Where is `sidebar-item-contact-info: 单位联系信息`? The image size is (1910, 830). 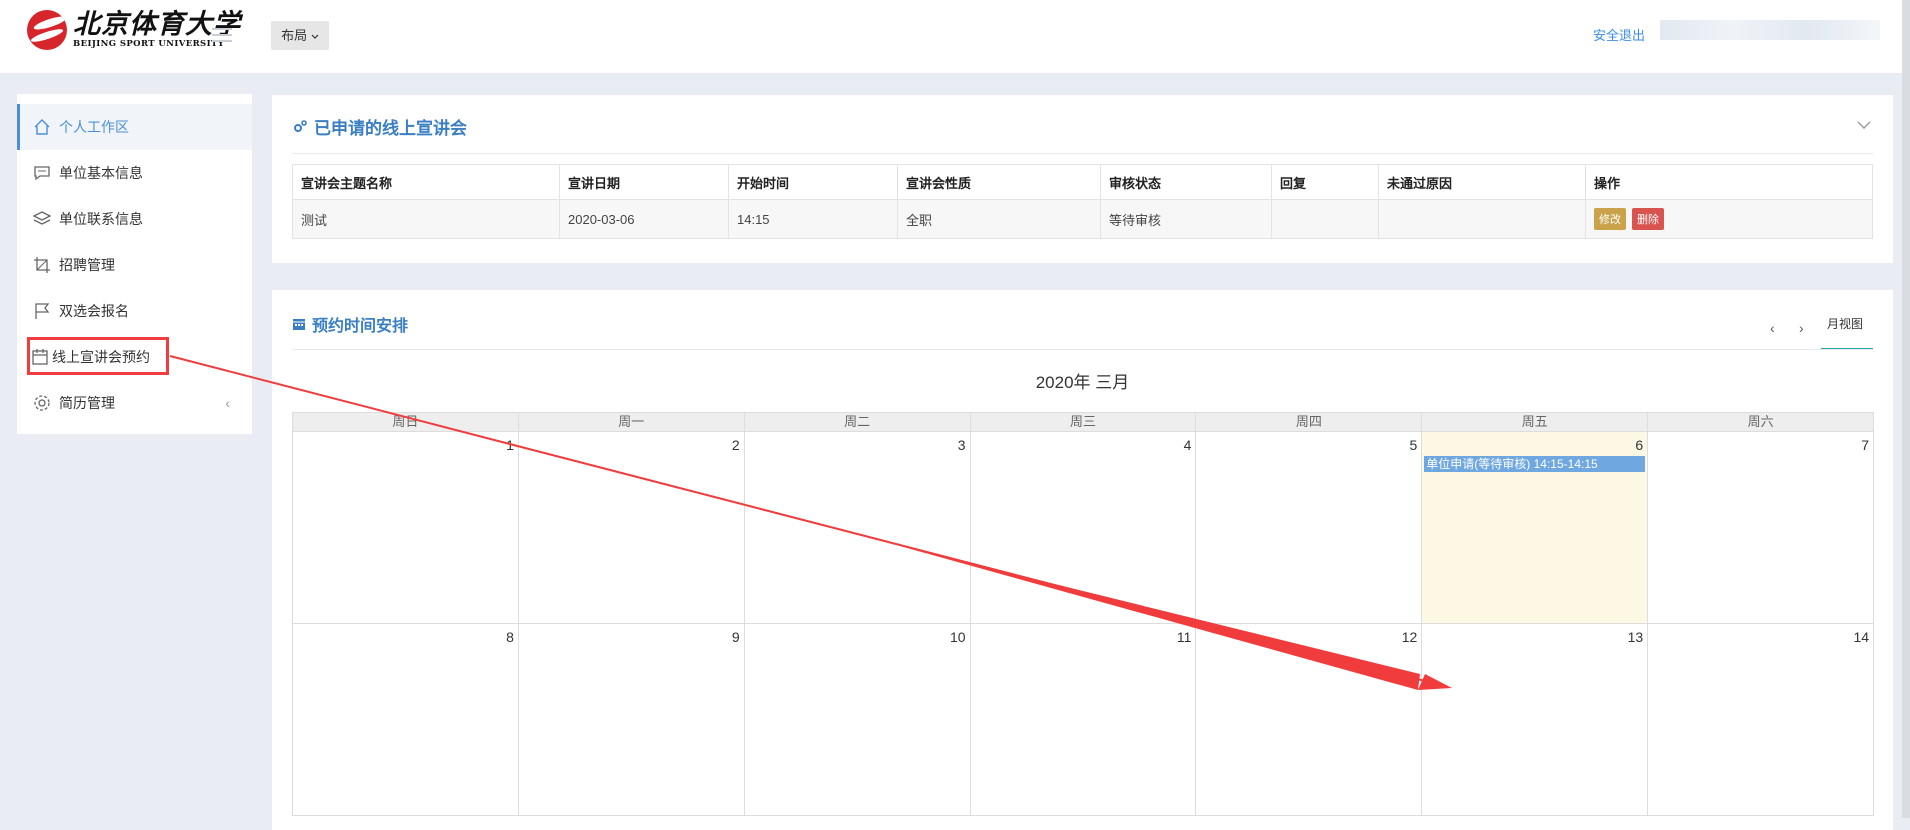 sidebar-item-contact-info: 单位联系信息 is located at coordinates (134, 219).